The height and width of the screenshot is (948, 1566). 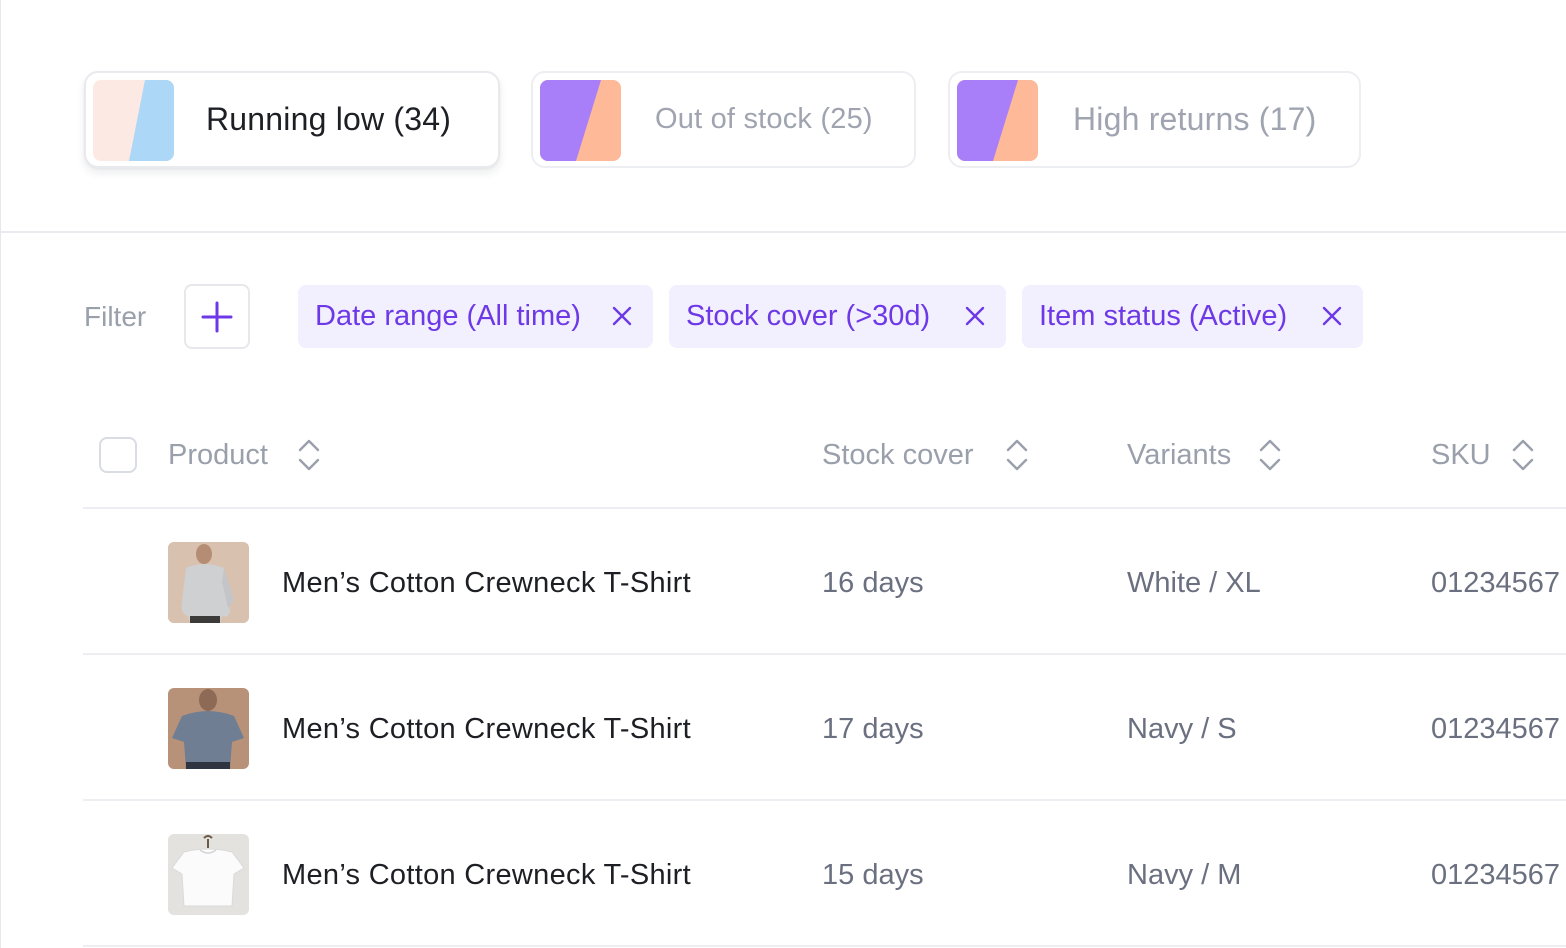 I want to click on variant-value: Navy / S, so click(x=1182, y=728).